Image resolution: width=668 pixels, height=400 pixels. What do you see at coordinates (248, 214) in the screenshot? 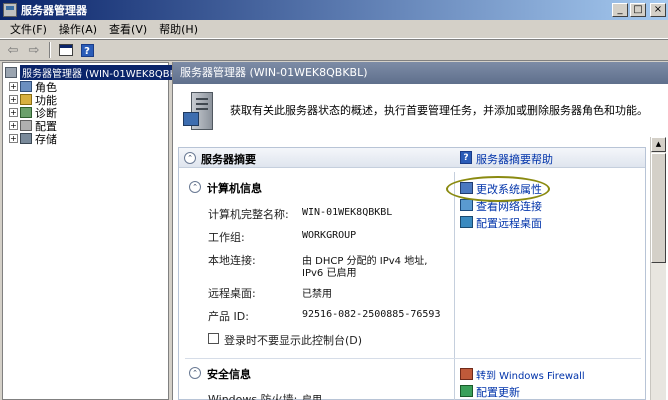
I see `full-computer-name-label: 计算机完整名称:` at bounding box center [248, 214].